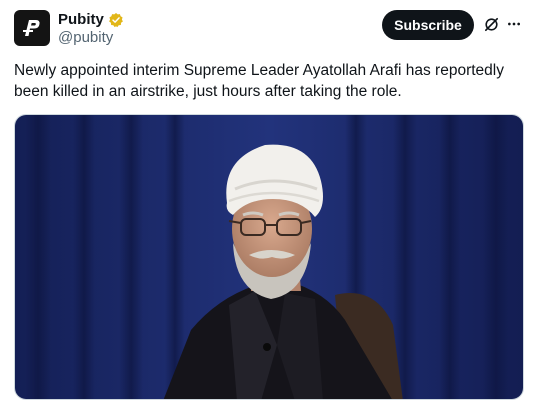  I want to click on author-avatar, so click(32, 28).